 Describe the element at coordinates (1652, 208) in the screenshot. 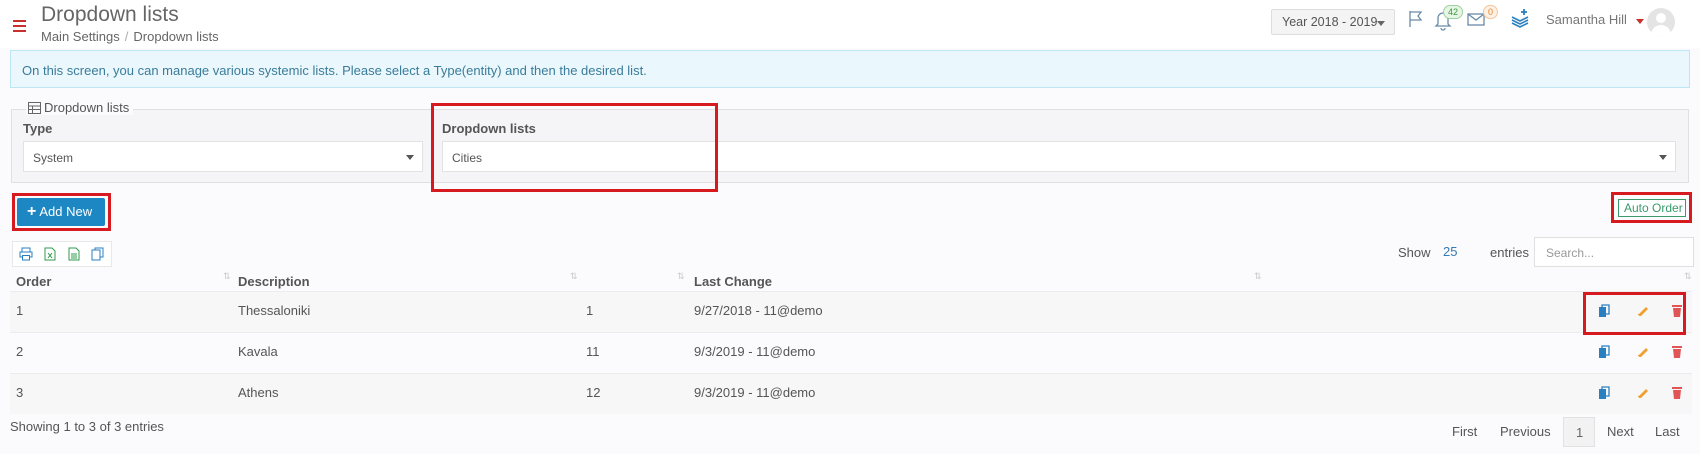

I see `auto-order-button: Auto Order` at that location.